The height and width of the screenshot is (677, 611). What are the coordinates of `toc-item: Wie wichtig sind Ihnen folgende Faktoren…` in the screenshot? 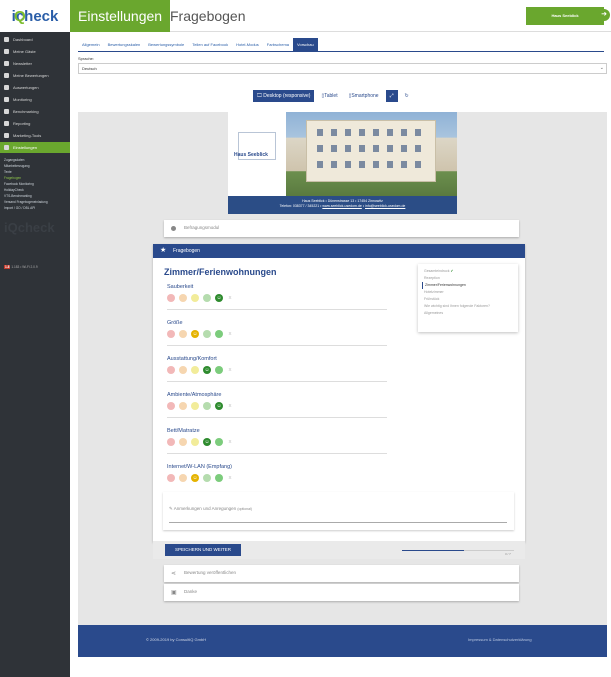 It's located at (468, 306).